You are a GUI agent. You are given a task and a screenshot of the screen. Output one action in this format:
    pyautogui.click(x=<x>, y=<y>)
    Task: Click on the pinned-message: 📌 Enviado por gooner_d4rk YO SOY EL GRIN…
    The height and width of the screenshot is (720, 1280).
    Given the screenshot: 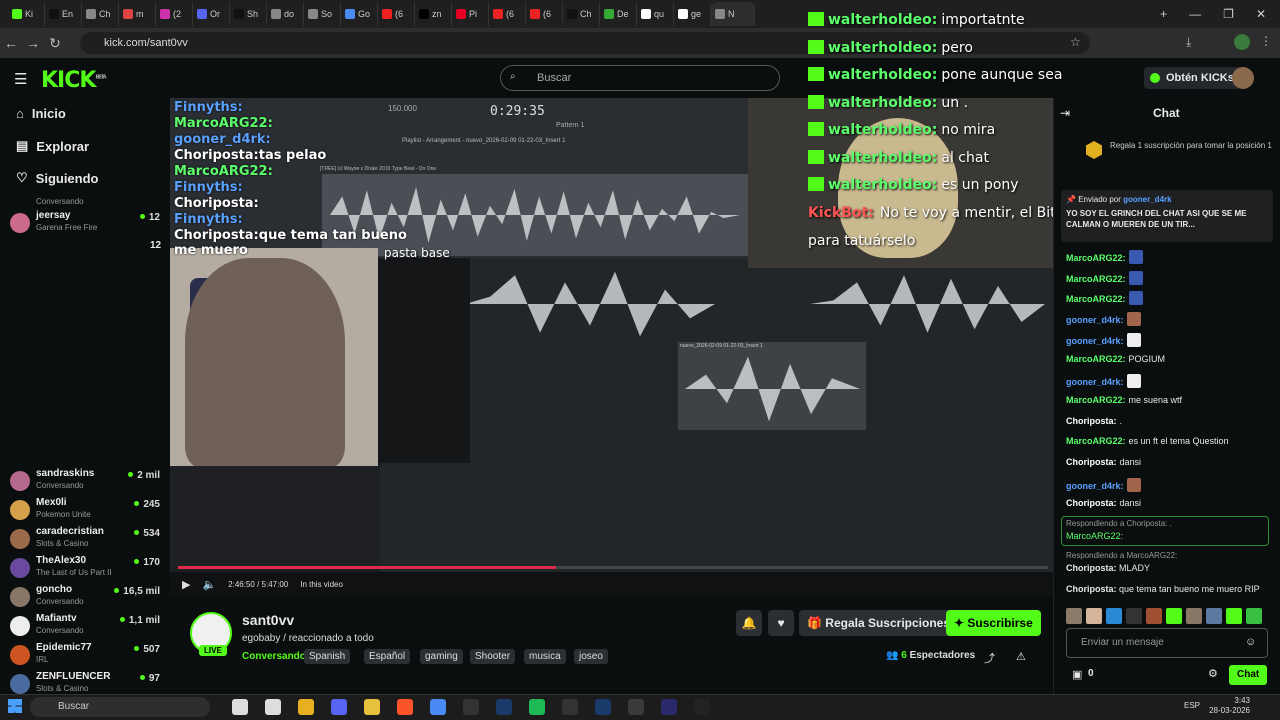 What is the action you would take?
    pyautogui.click(x=1167, y=216)
    